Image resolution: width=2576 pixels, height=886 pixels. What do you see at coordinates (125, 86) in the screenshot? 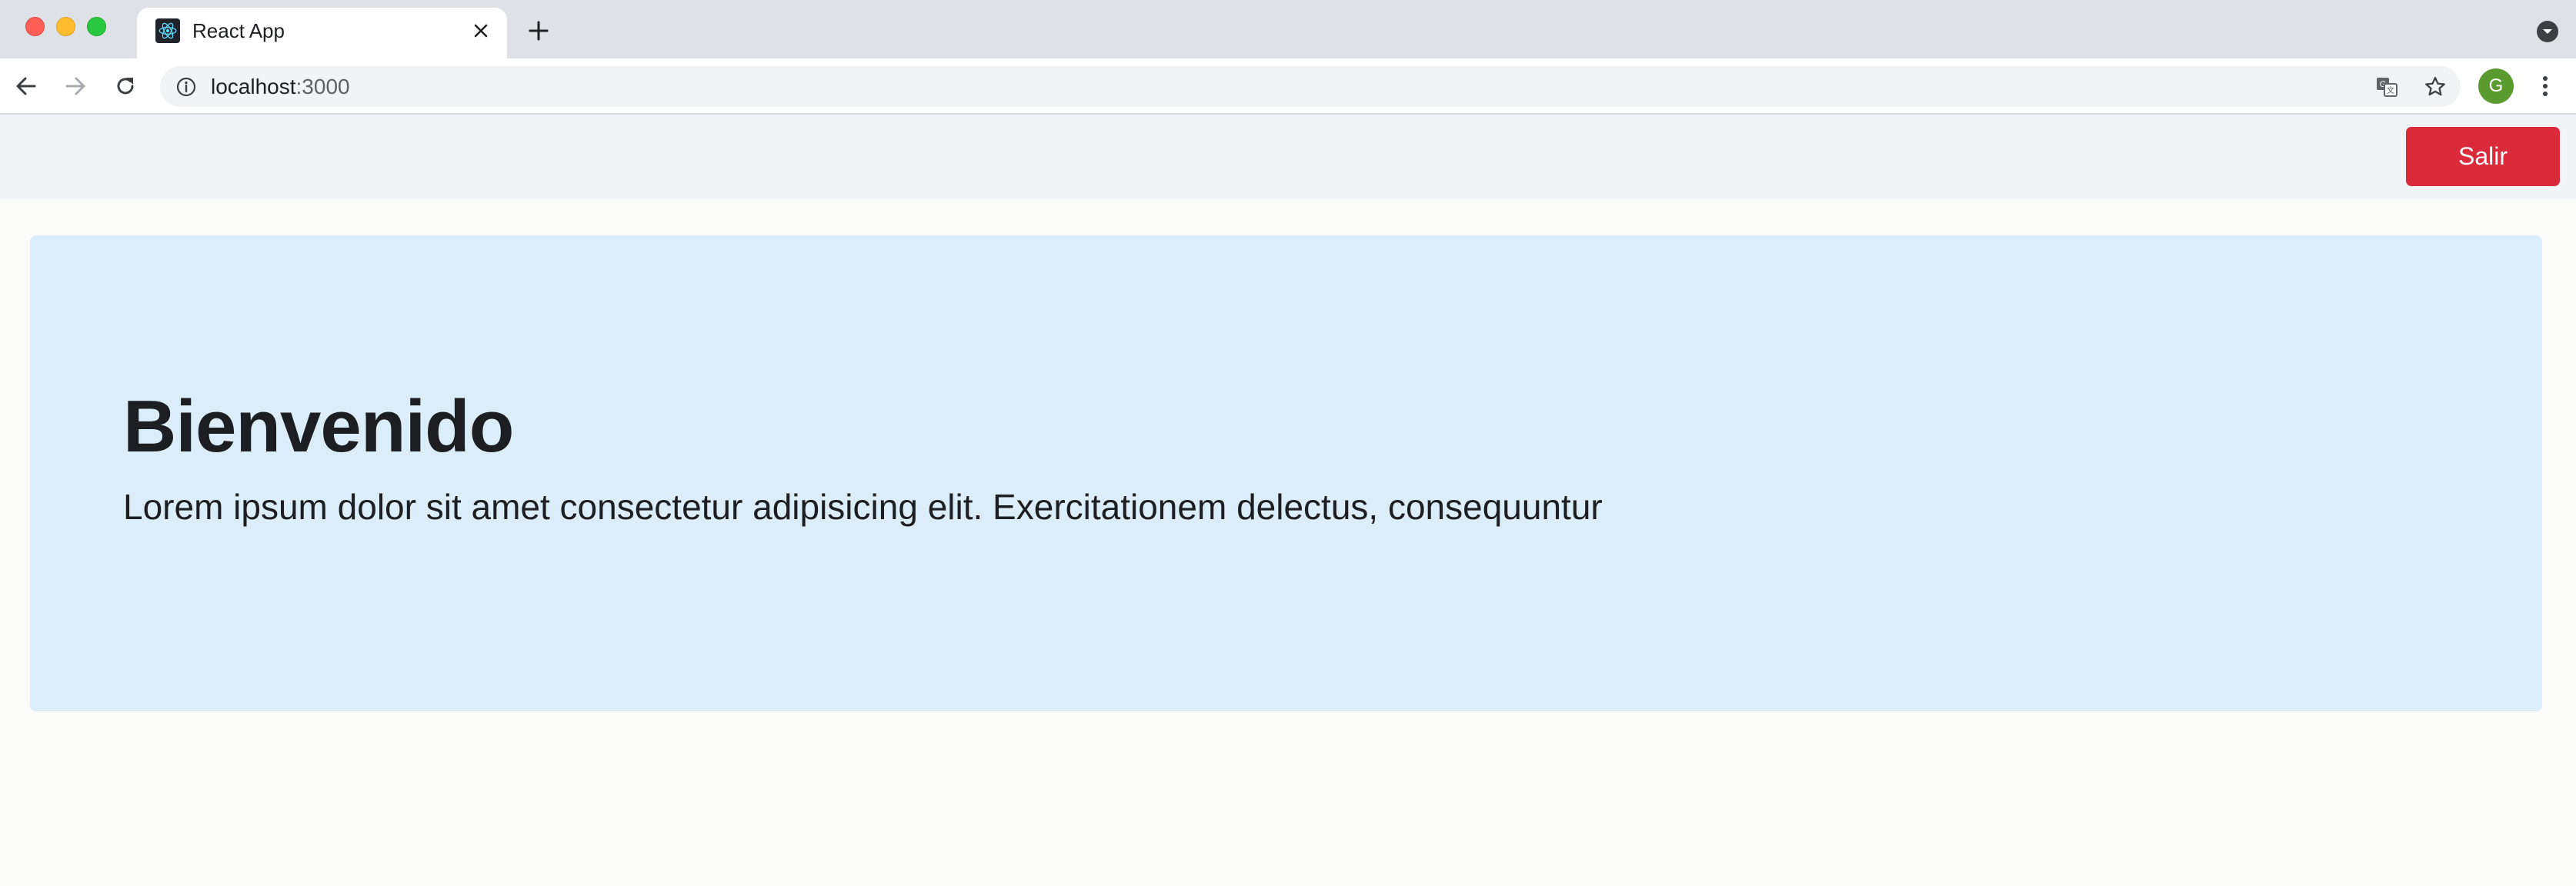
I see `reload-icon` at bounding box center [125, 86].